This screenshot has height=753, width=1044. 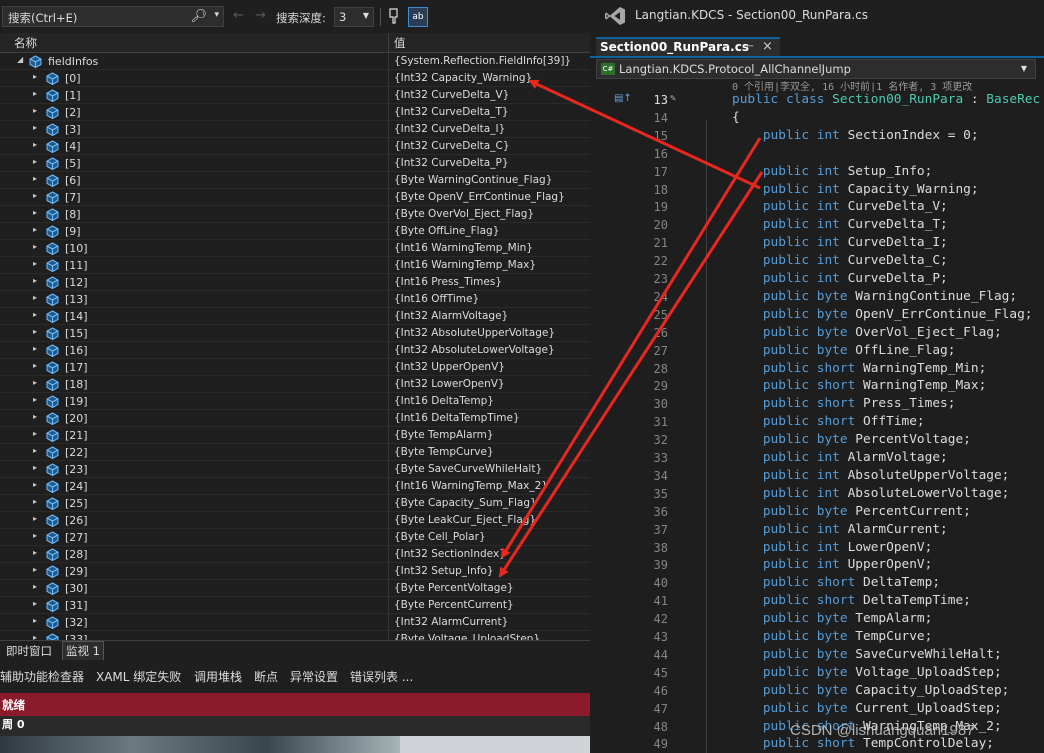 I want to click on table-row: ▸ [10] {Int16 WarningTemp_Min}, so click(x=295, y=248).